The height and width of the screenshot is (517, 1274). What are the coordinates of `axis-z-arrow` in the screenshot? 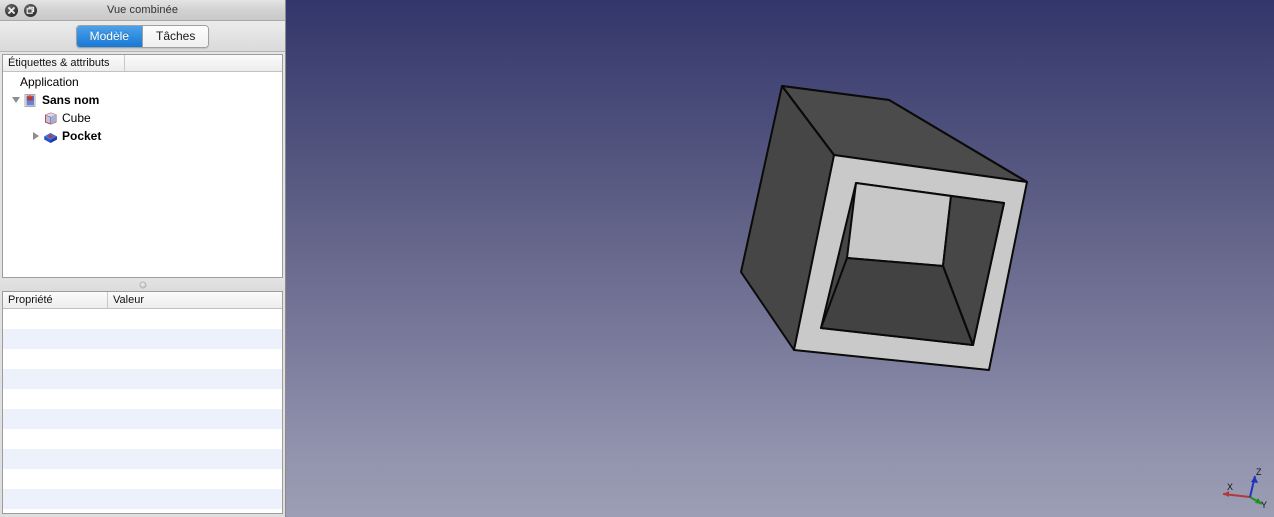 It's located at (1254, 479).